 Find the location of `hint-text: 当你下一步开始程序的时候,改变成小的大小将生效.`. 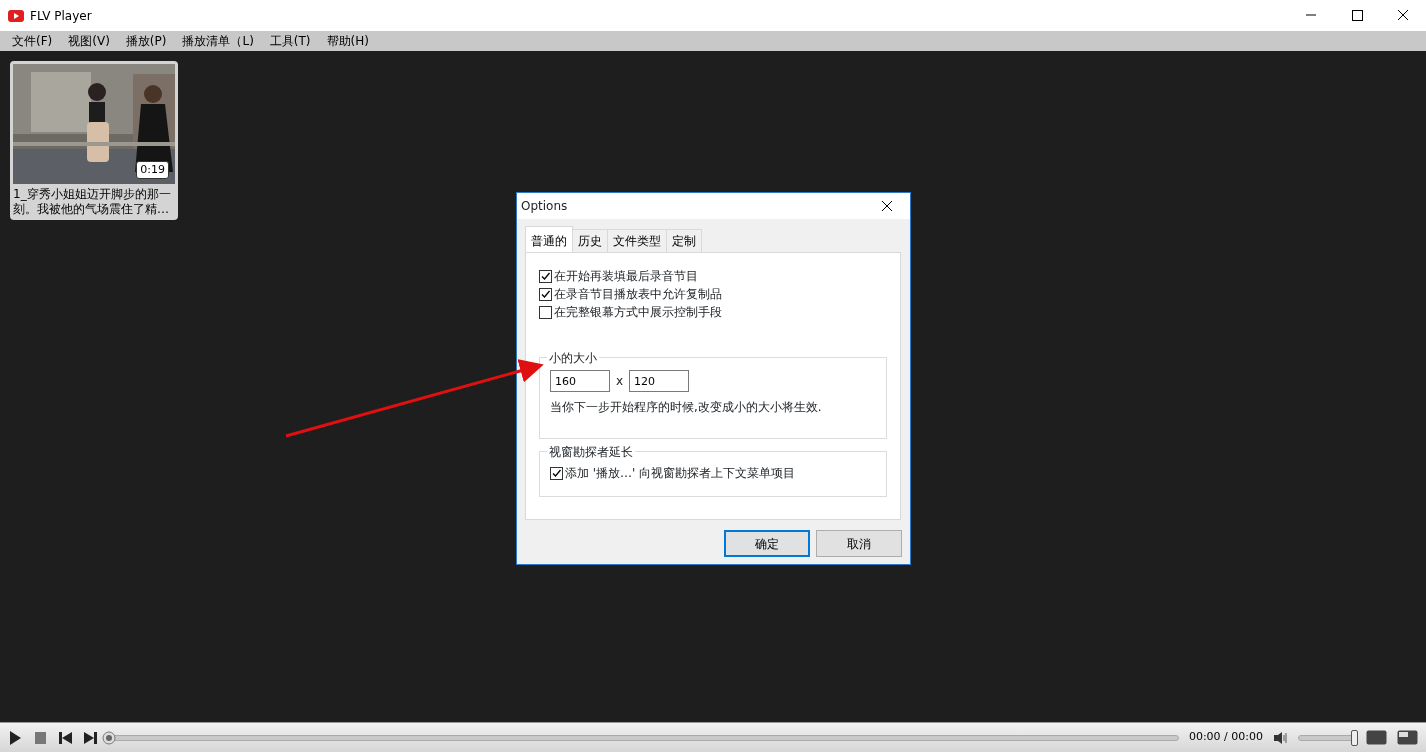

hint-text: 当你下一步开始程序的时候,改变成小的大小将生效. is located at coordinates (686, 407).